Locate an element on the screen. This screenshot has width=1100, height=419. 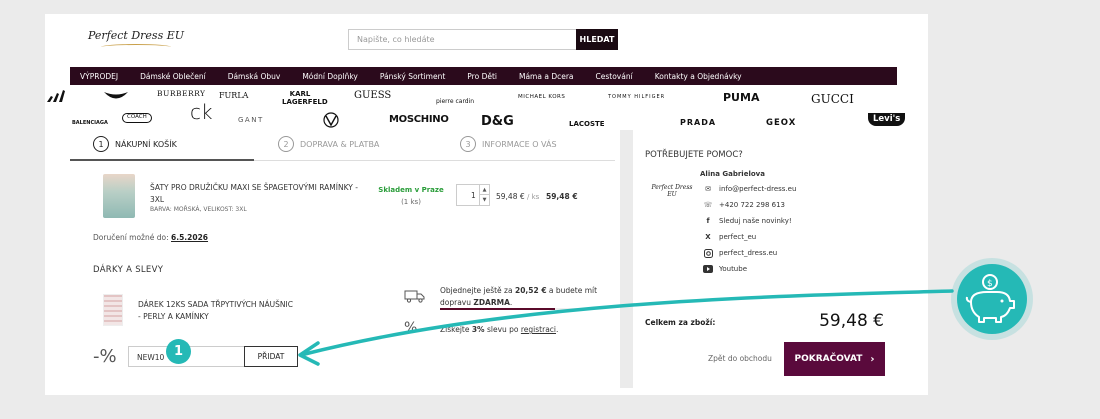
tutorial-arrow is located at coordinates (626, 327).